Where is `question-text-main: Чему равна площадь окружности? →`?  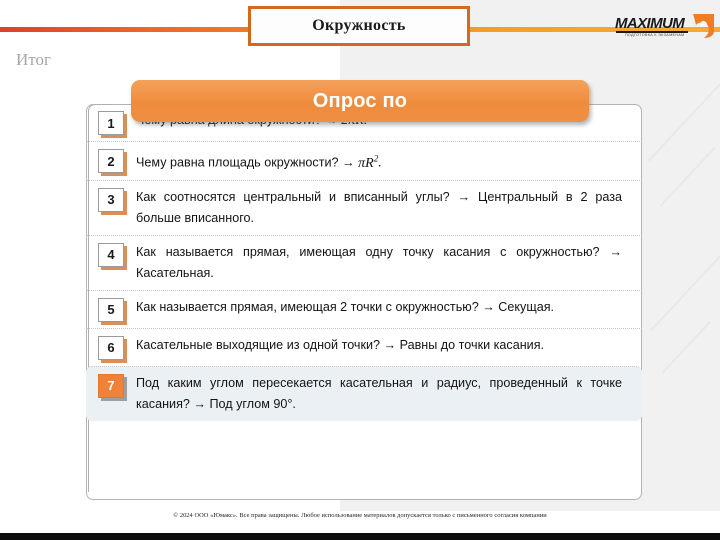 question-text-main: Чему равна площадь окружности? → is located at coordinates (247, 162).